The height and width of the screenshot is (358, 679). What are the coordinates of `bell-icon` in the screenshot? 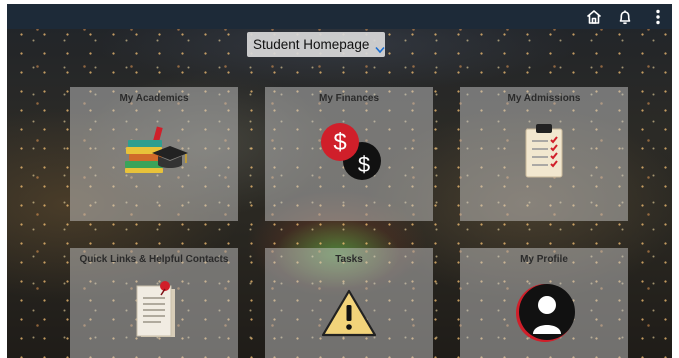 It's located at (625, 17).